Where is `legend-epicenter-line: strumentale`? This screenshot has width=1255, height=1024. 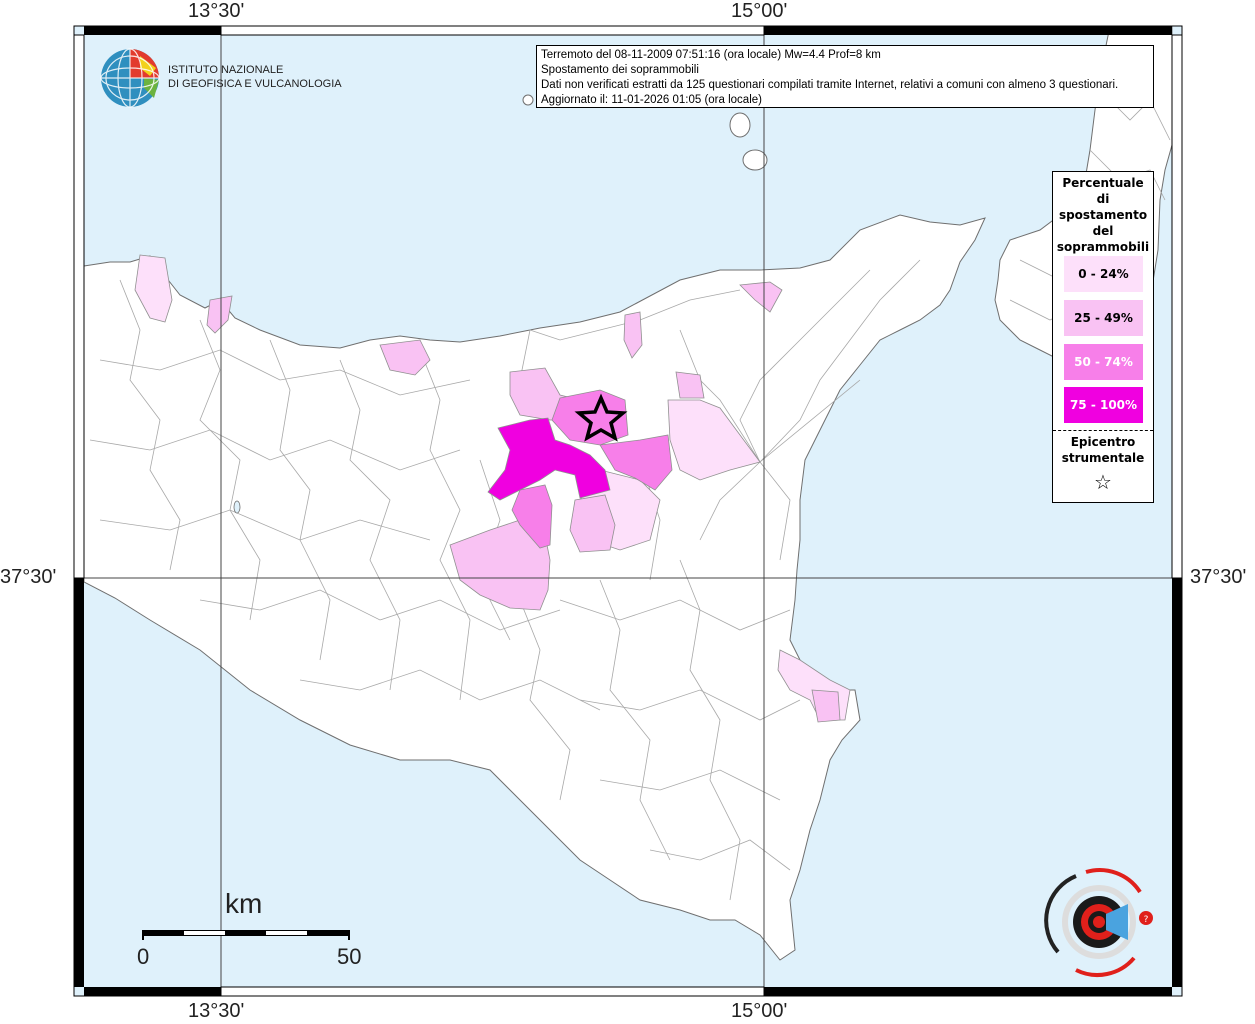
legend-epicenter-line: strumentale is located at coordinates (1103, 458).